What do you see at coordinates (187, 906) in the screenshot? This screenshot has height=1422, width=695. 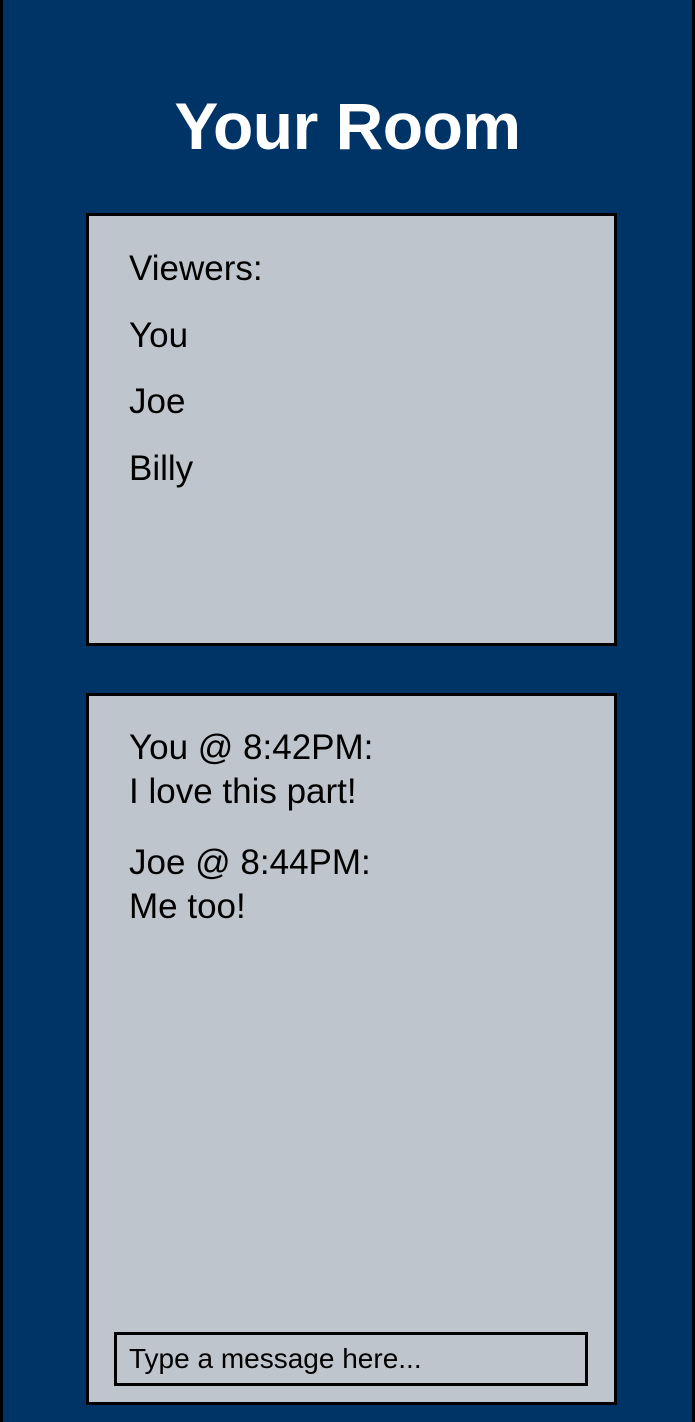 I see `chat-message-text: Me too!` at bounding box center [187, 906].